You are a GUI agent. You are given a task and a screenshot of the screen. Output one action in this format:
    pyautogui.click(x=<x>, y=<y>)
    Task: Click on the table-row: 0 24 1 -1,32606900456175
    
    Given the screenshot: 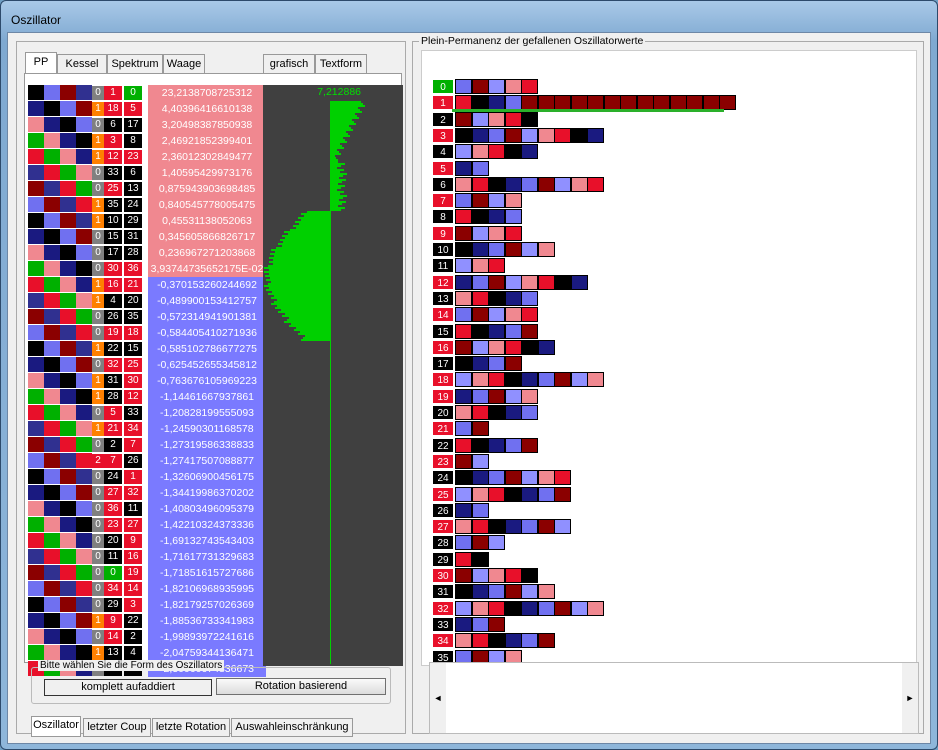 What is the action you would take?
    pyautogui.click(x=147, y=477)
    